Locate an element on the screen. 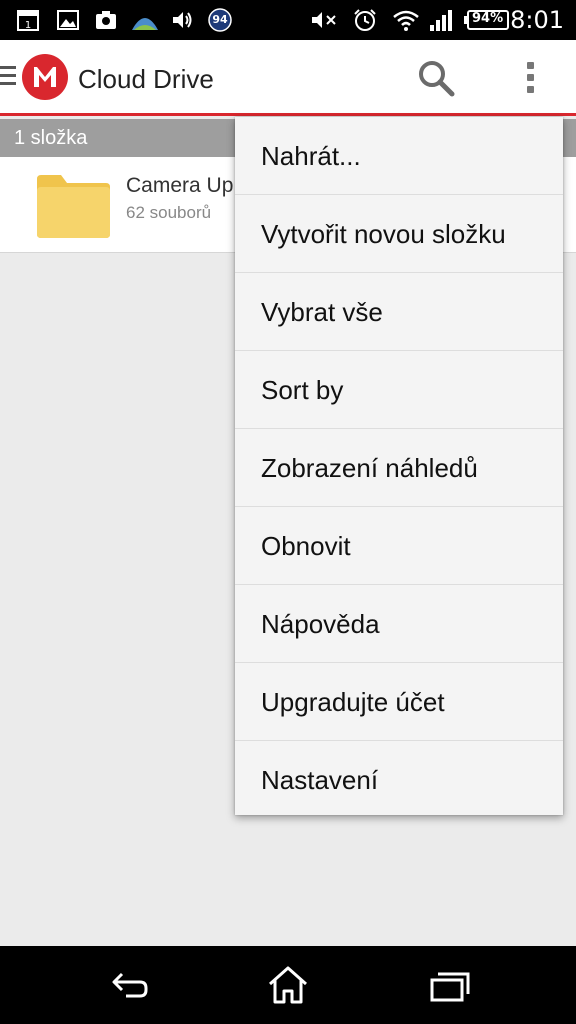 Image resolution: width=576 pixels, height=1024 pixels. menu-item-thumbnail-view: Zobrazení náhledů is located at coordinates (399, 468).